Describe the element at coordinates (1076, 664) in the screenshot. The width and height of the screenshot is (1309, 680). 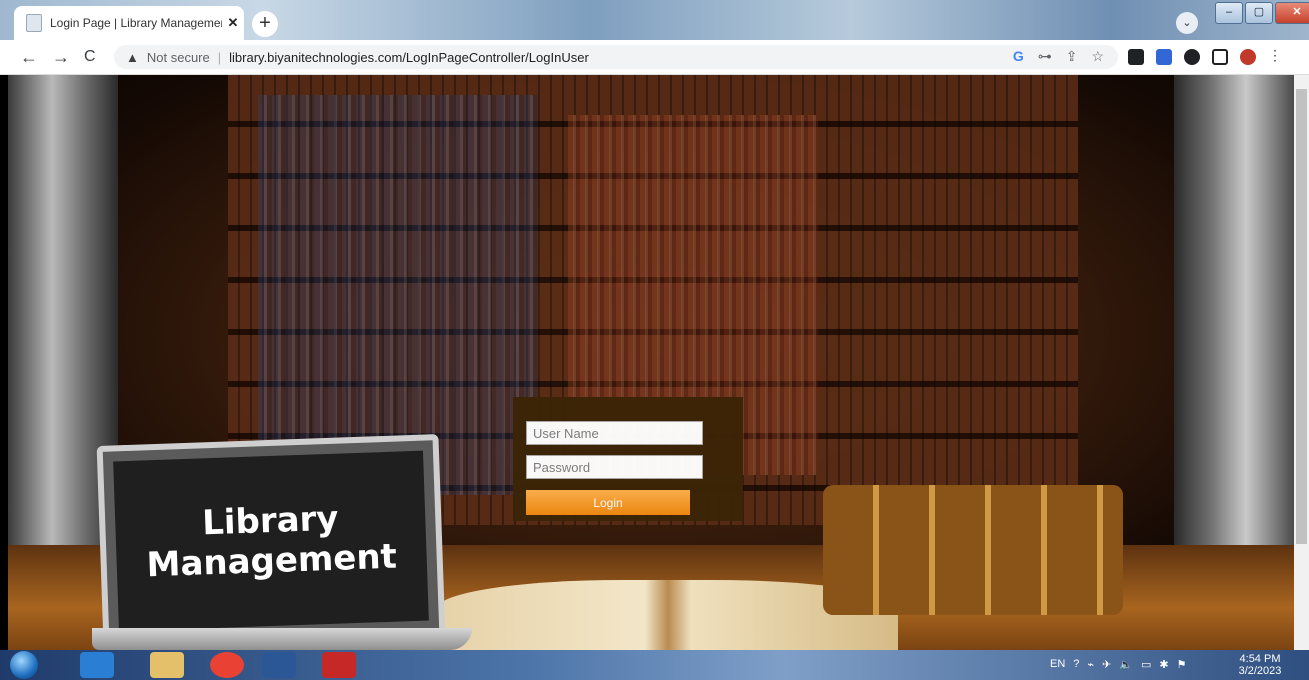
I see `help-icon: ?` at that location.